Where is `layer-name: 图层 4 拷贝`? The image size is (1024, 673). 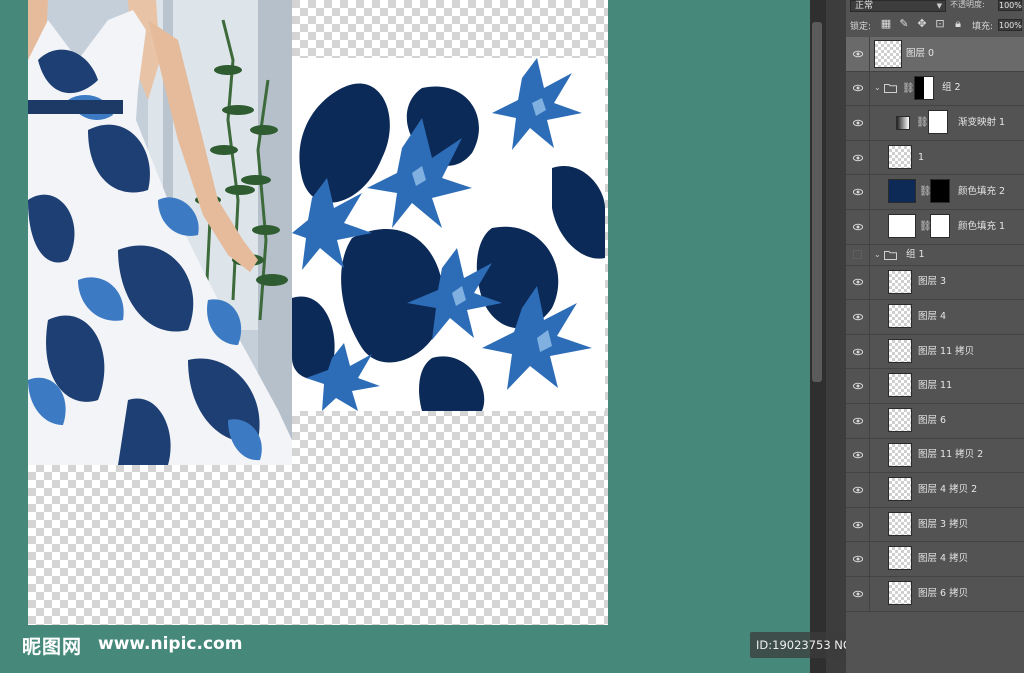
layer-name: 图层 4 拷贝 is located at coordinates (943, 559).